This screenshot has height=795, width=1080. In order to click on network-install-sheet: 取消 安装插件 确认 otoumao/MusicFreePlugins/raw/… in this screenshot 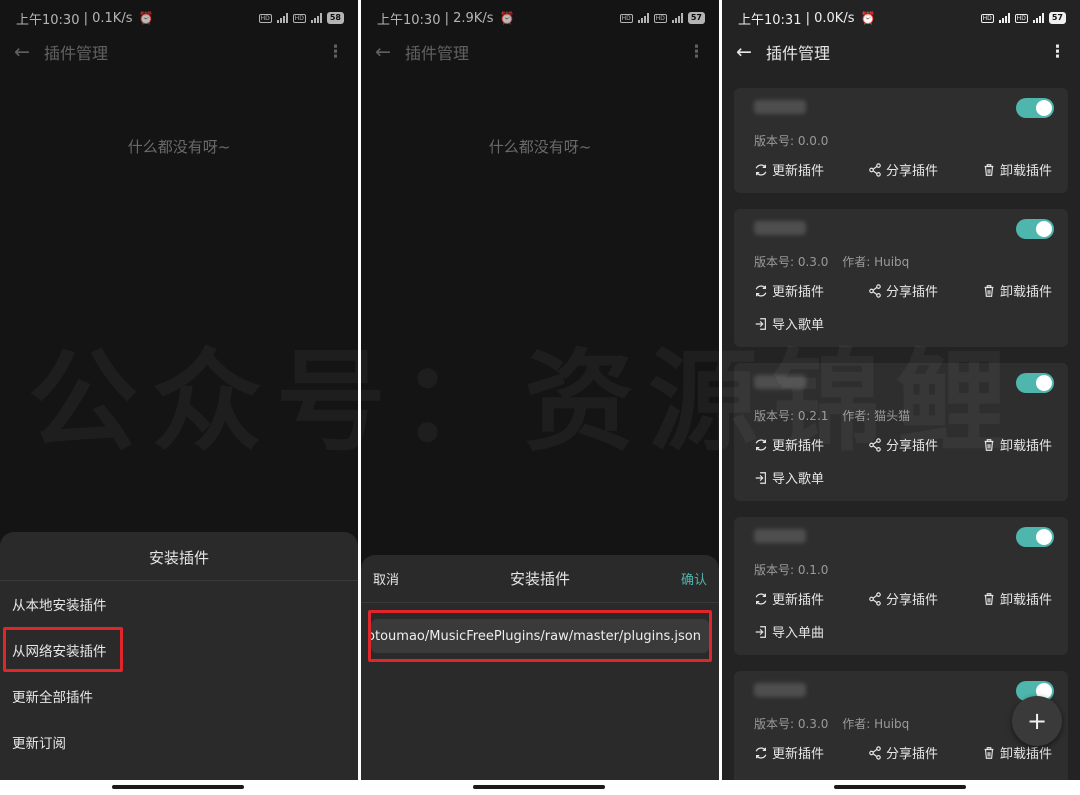, I will do `click(540, 667)`.